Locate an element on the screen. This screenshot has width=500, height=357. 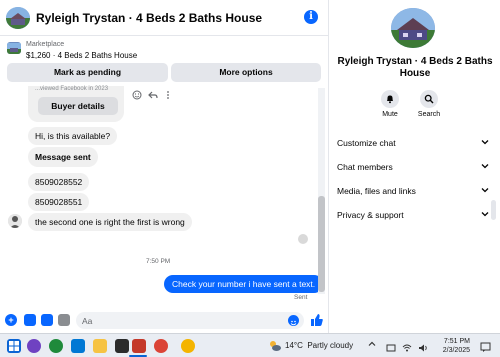
plus-icon: + is located at coordinates (11, 320).